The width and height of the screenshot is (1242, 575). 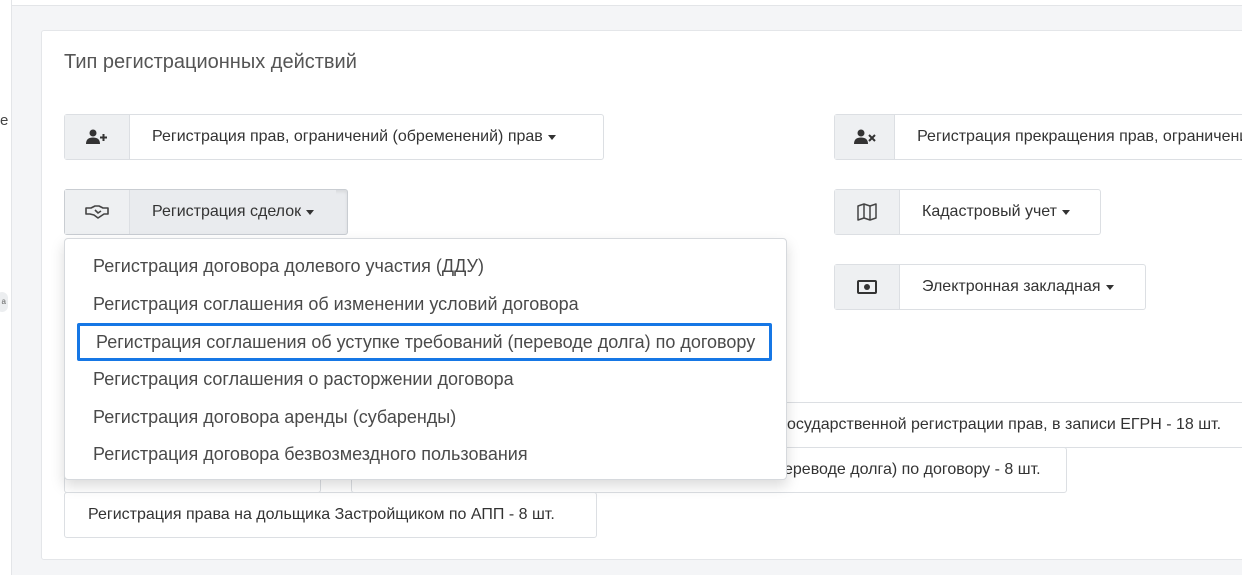 I want to click on clipped-text-fragment: е, so click(x=4, y=120).